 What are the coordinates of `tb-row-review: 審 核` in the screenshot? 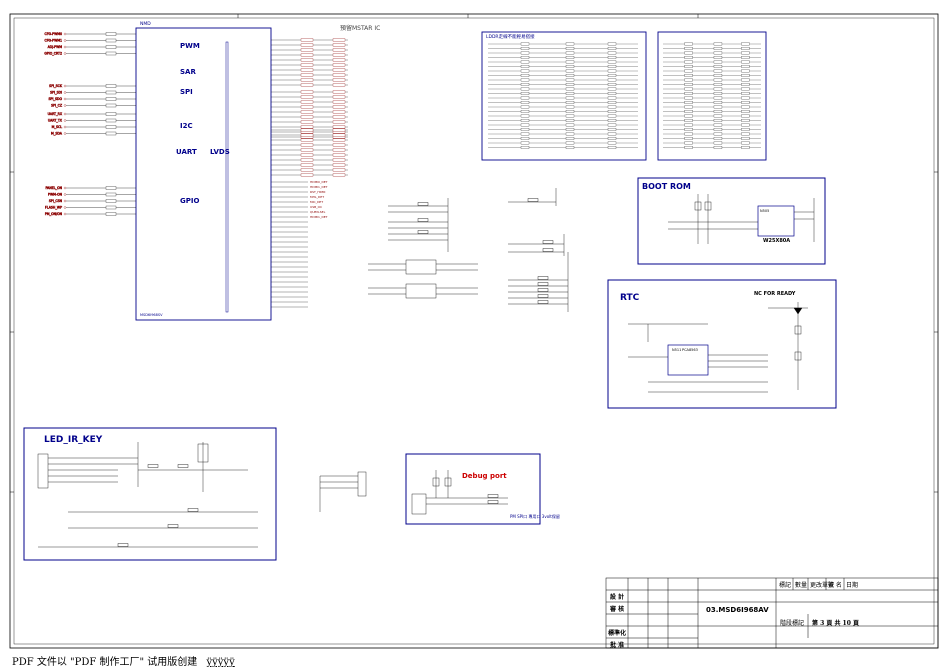 It's located at (617, 609).